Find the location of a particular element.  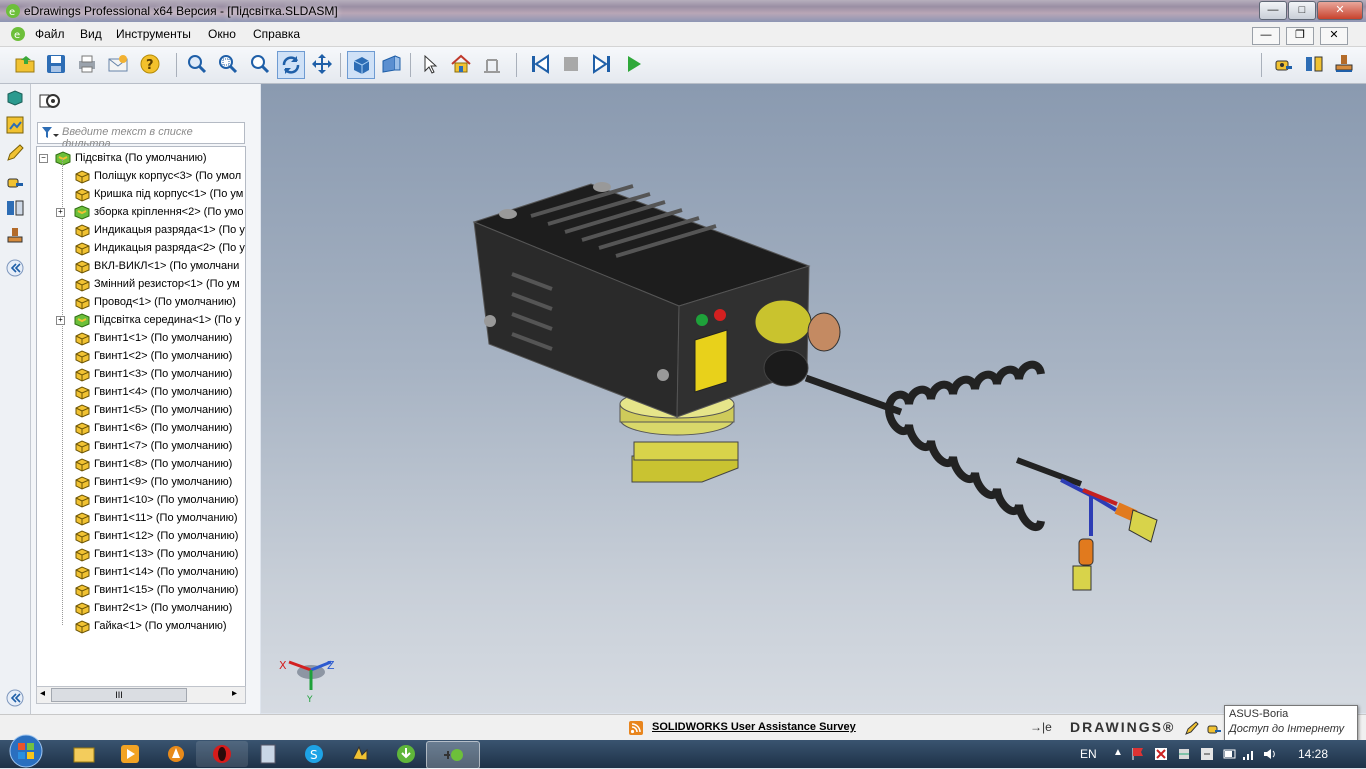

taskbar-skype: S is located at coordinates (314, 754).